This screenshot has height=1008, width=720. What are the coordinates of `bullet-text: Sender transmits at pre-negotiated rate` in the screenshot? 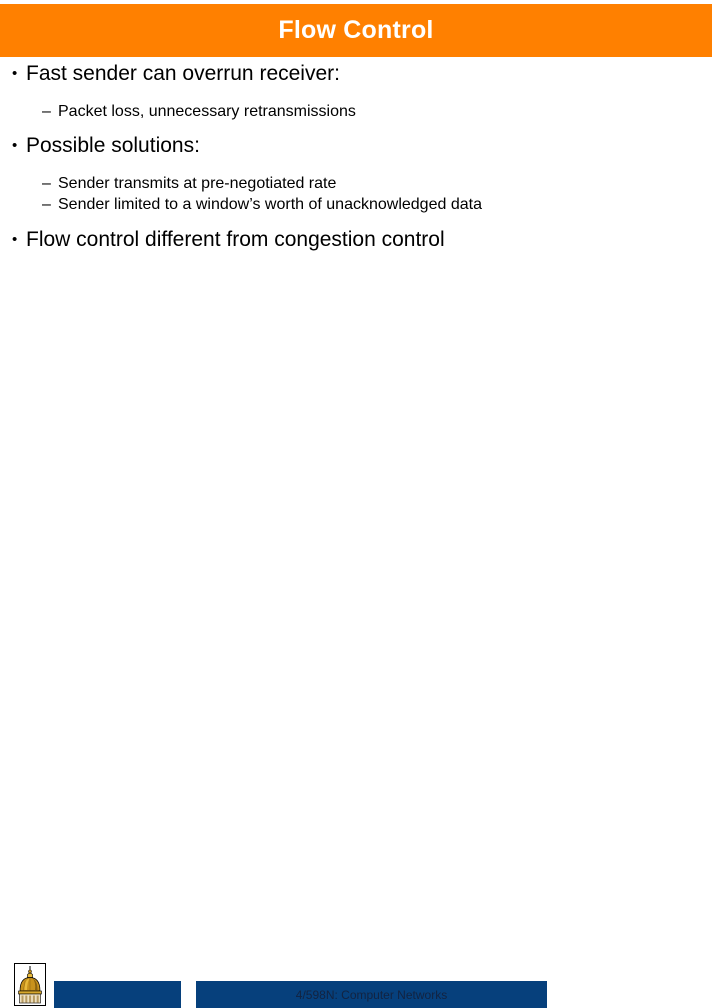 It's located at (197, 183).